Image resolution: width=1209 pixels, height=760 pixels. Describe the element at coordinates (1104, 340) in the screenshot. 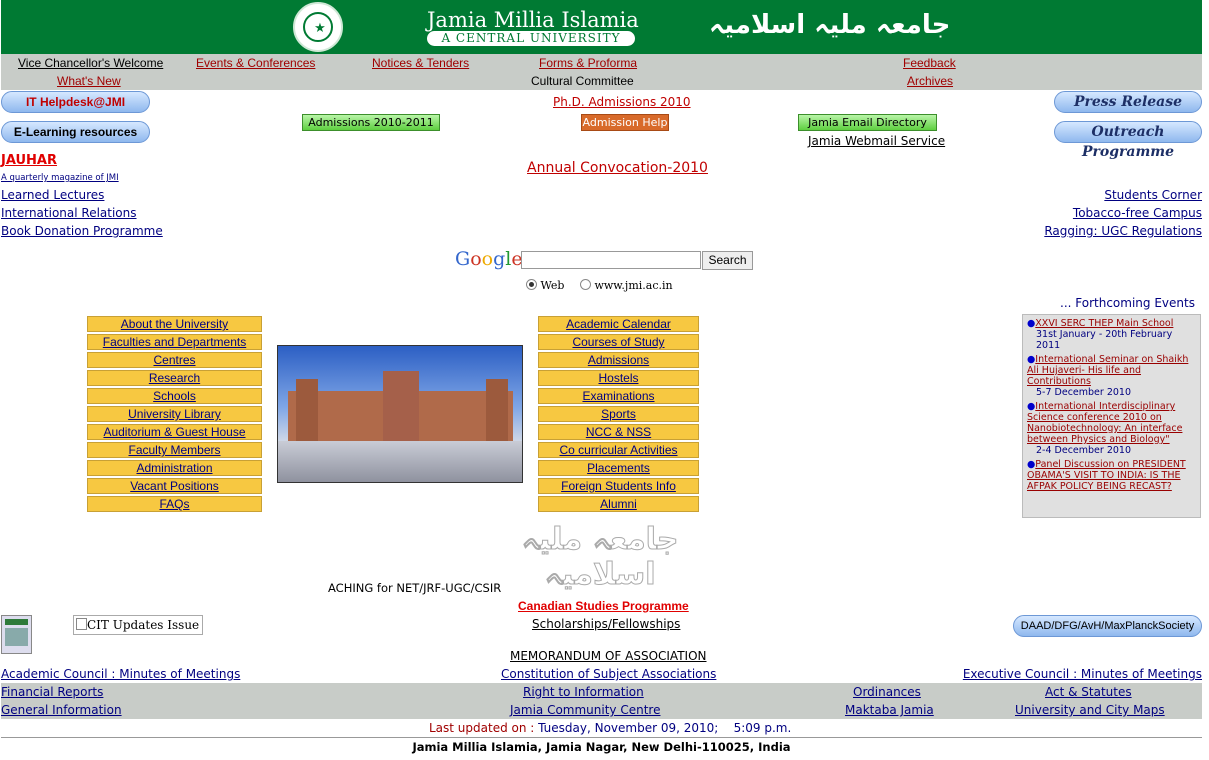

I see `event-date: 31st January - 20th February 2011` at that location.